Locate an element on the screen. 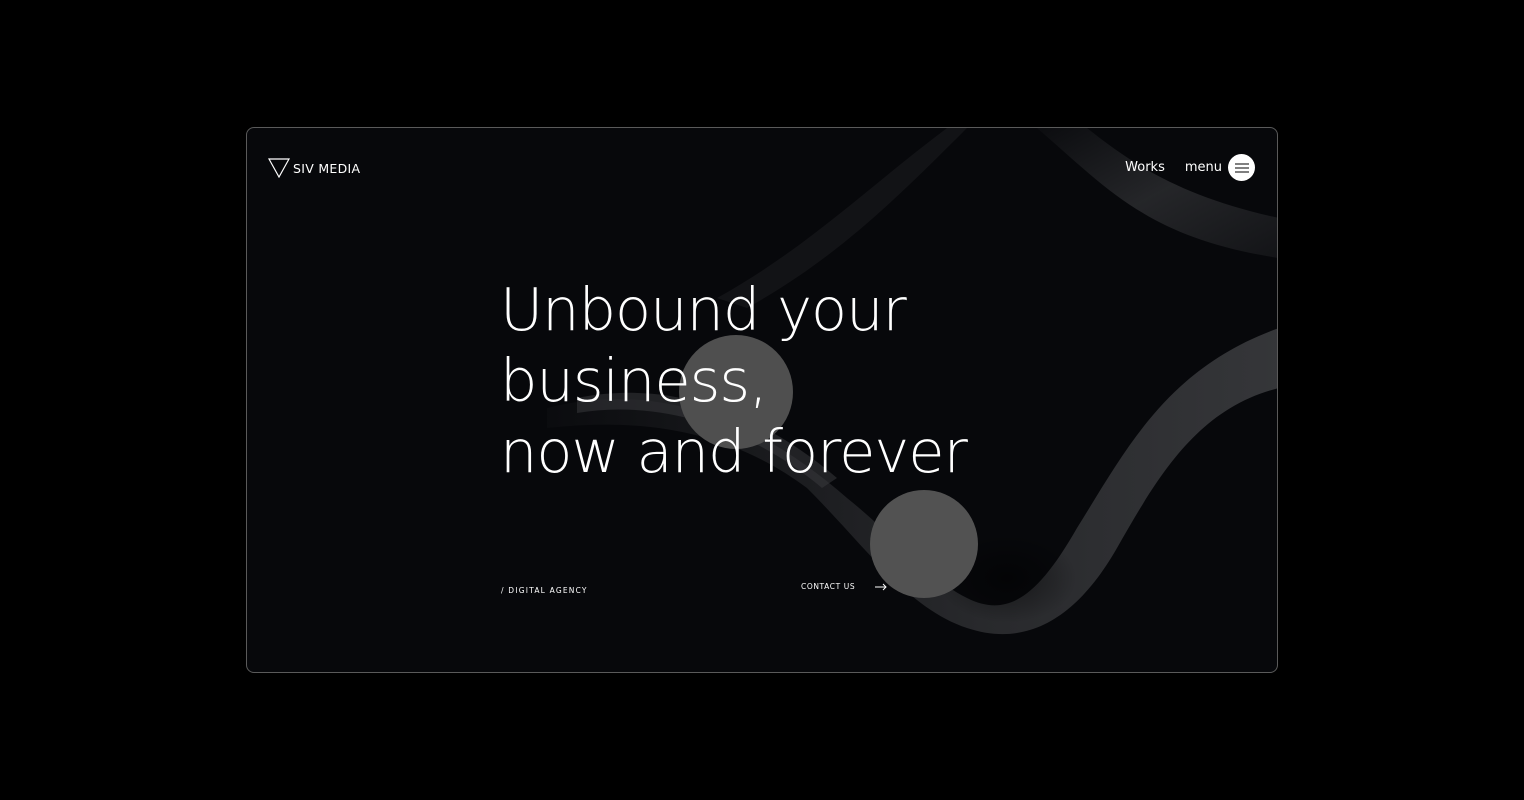  contact-us-link: CONTACT US is located at coordinates (844, 586).